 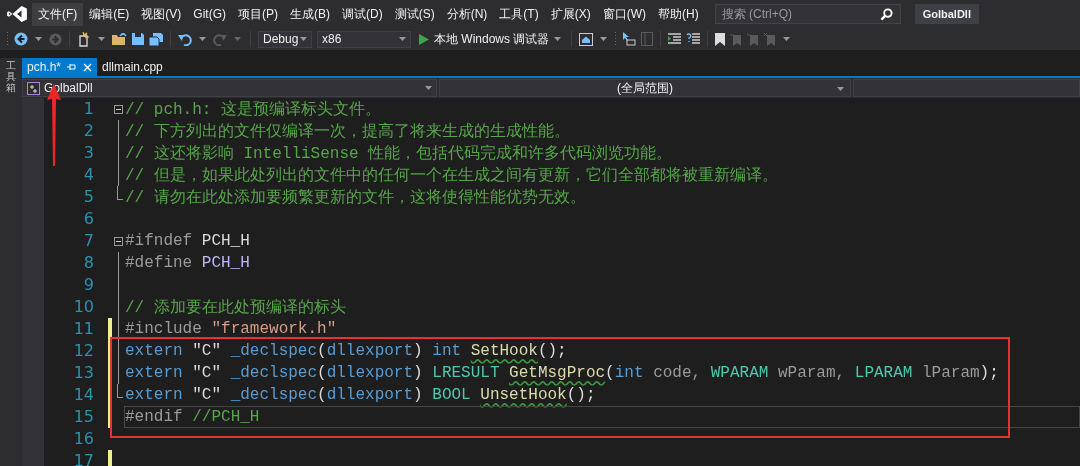 I want to click on project-icon, so click(x=33, y=88).